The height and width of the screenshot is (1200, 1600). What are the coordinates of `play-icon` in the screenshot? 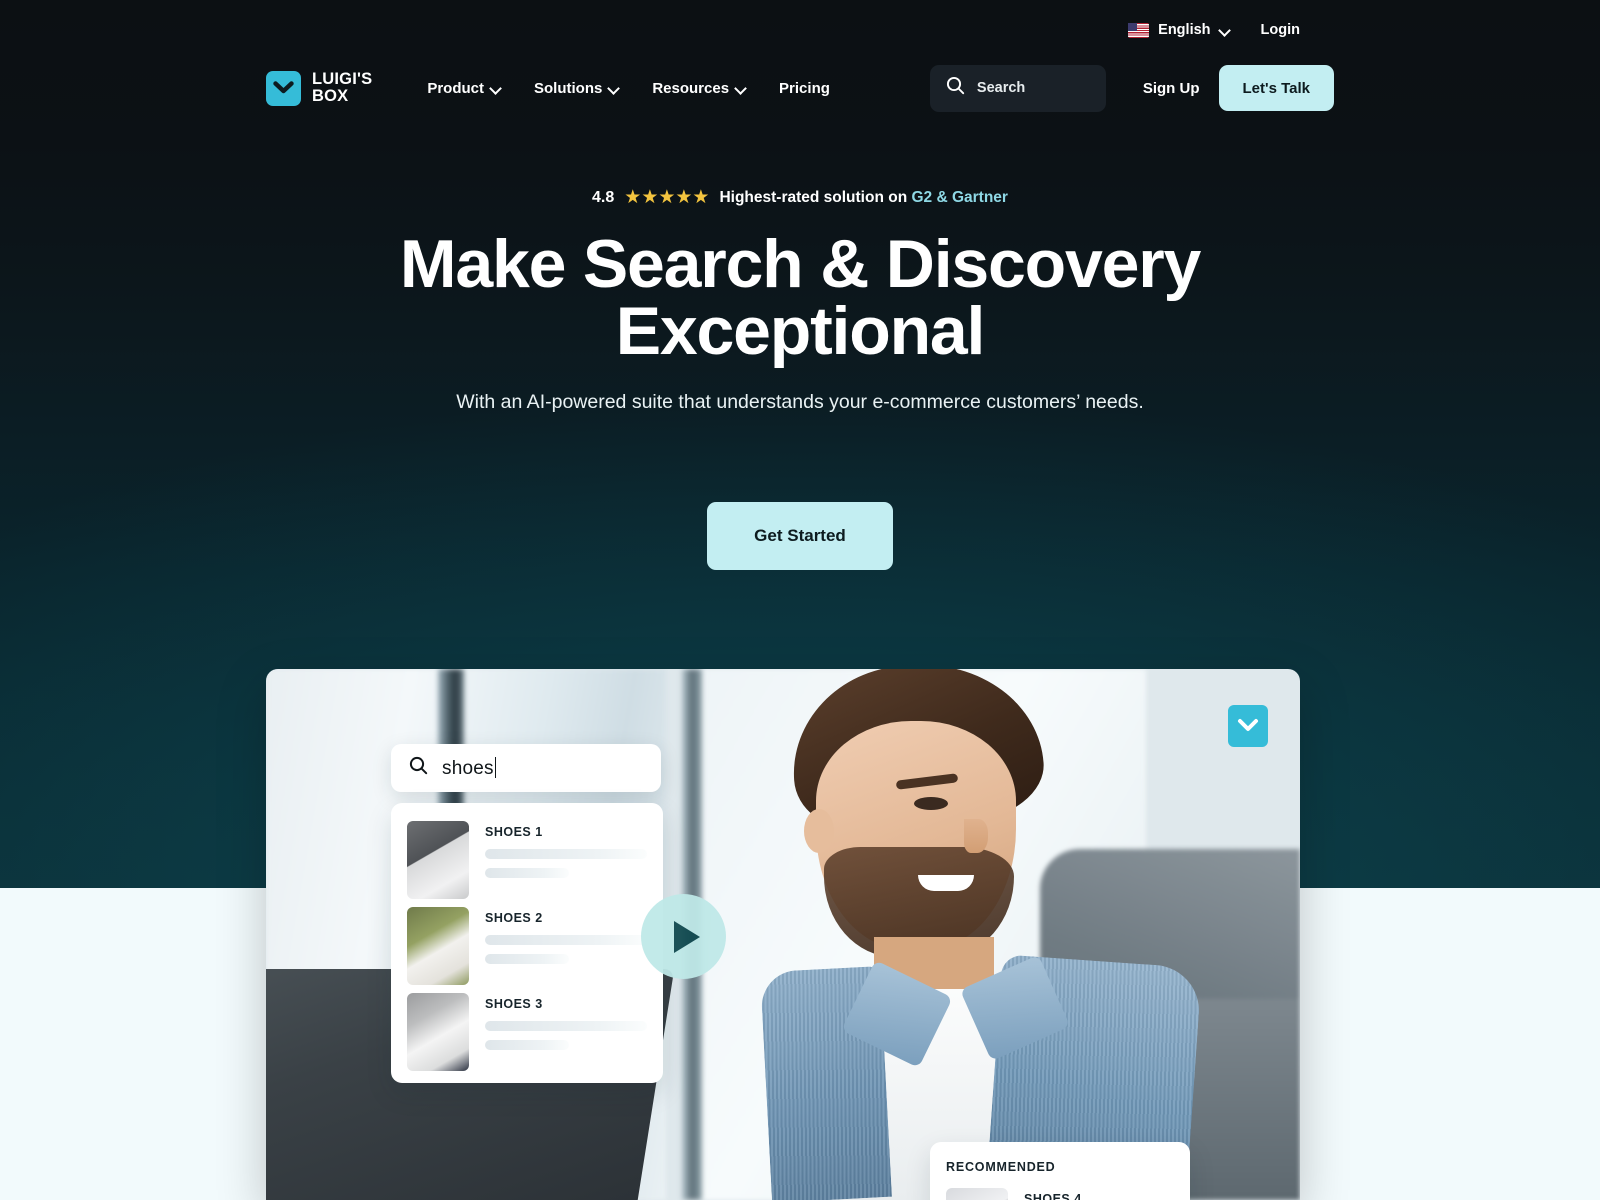 It's located at (687, 936).